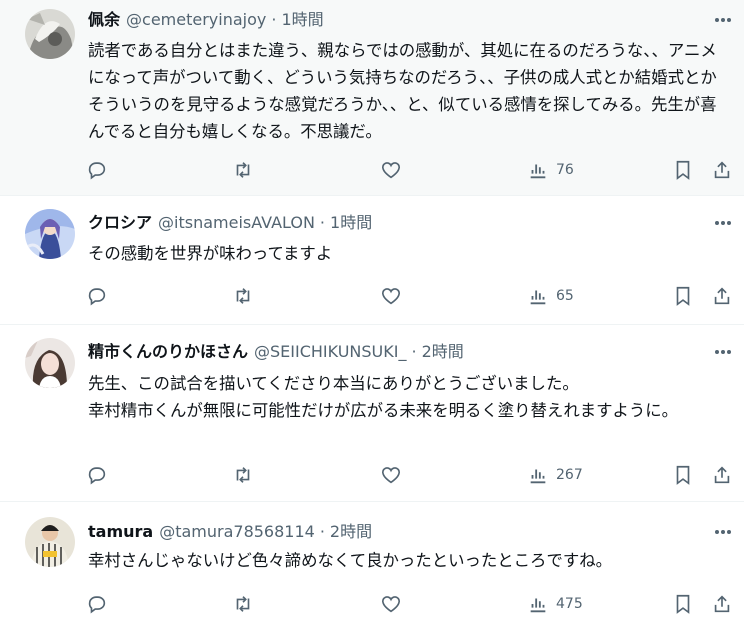  Describe the element at coordinates (210, 253) in the screenshot. I see `tweet-text: その感動を世界が味わってますよ` at that location.